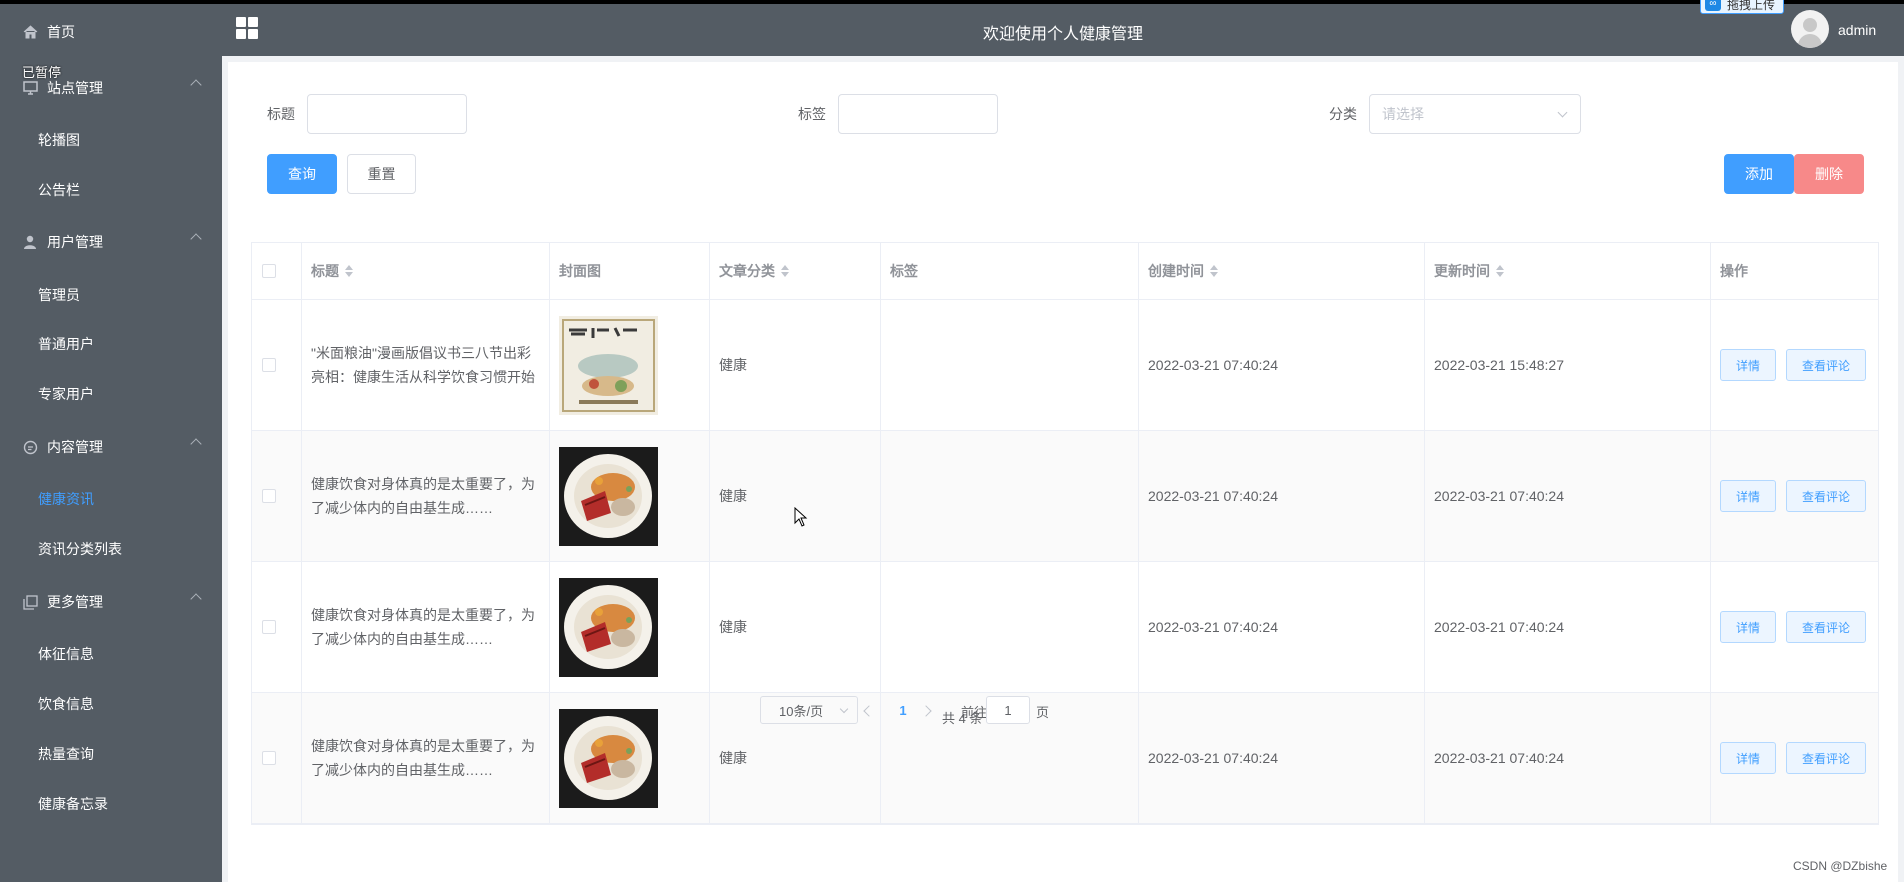 The width and height of the screenshot is (1904, 882). I want to click on mouse-cursor-icon, so click(801, 517).